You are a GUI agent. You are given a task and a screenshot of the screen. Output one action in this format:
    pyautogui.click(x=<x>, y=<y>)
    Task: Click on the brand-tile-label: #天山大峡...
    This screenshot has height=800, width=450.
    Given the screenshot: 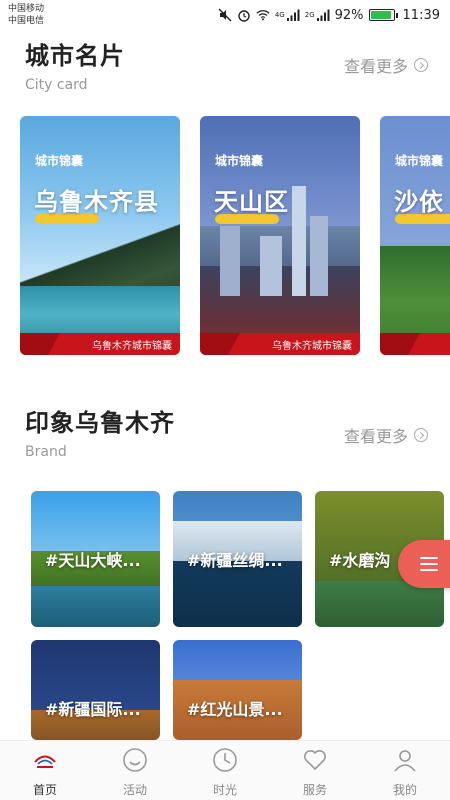 What is the action you would take?
    pyautogui.click(x=93, y=560)
    